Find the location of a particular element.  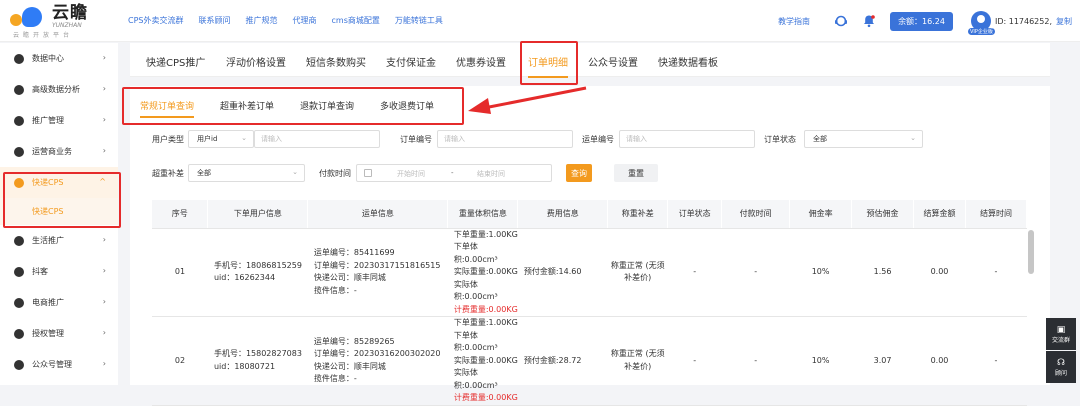

exchange-group-button: ▣ 交流群 is located at coordinates (1061, 334).